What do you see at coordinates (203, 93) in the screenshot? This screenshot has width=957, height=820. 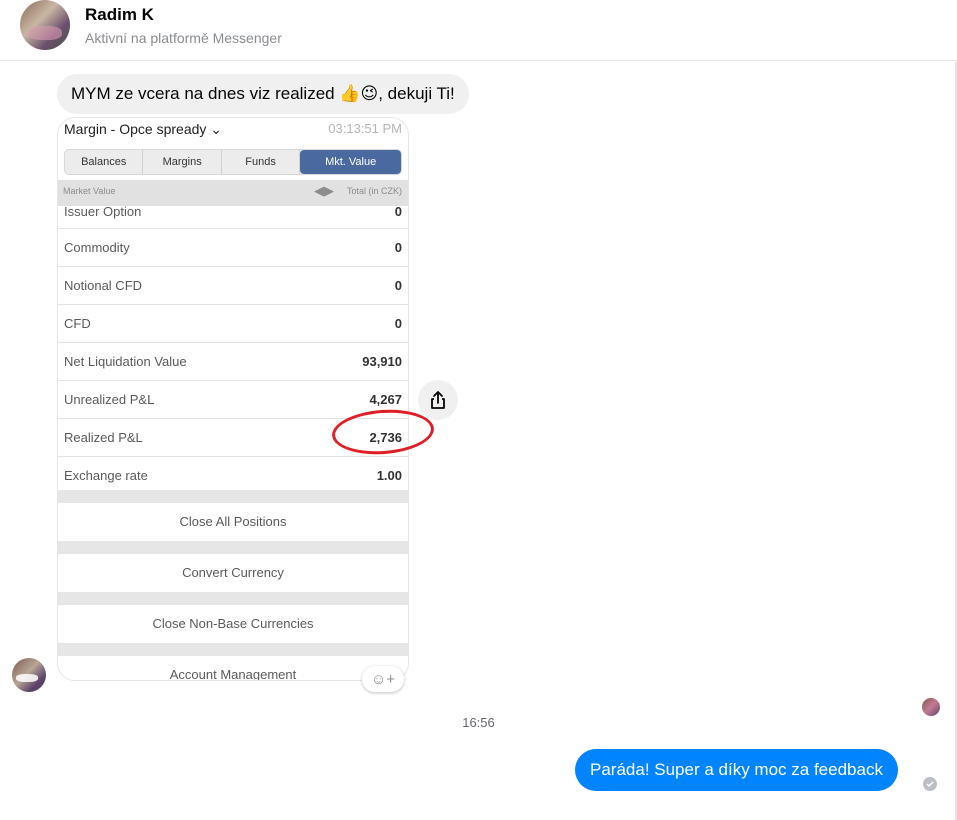 I see `incoming-message-text: MYM ze vcera na dnes viz realized` at bounding box center [203, 93].